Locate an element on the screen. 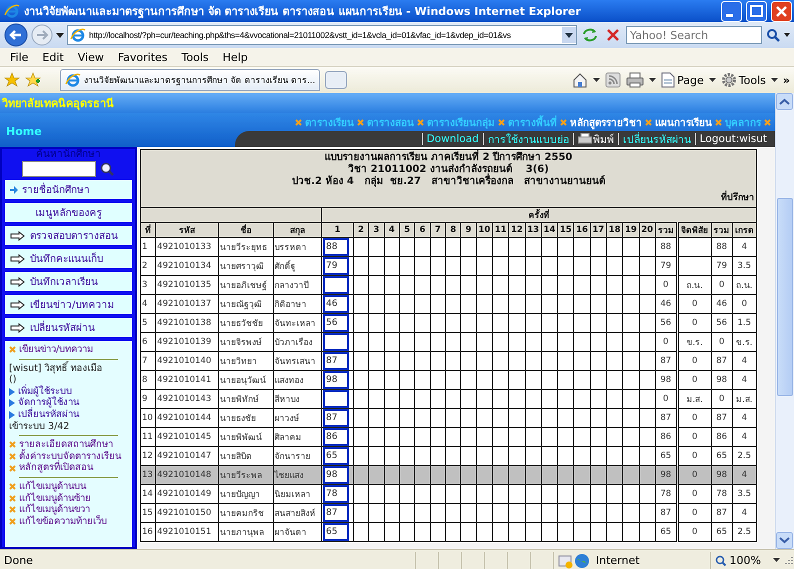  table-cell: 87 is located at coordinates (721, 513).